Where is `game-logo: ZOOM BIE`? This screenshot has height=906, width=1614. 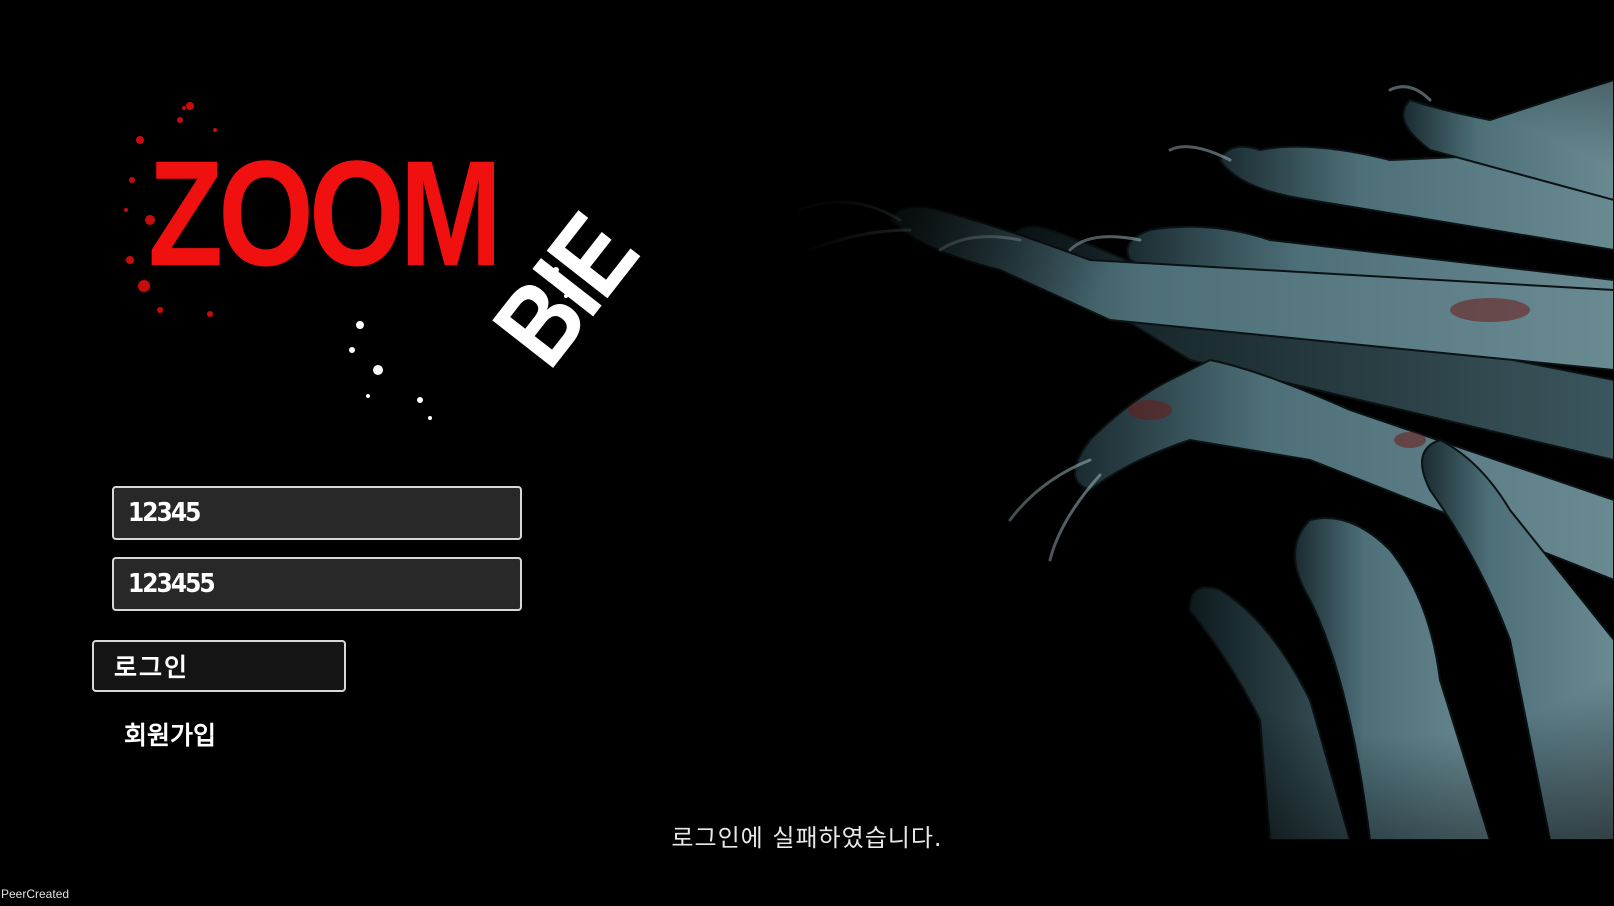 game-logo: ZOOM BIE is located at coordinates (389, 265).